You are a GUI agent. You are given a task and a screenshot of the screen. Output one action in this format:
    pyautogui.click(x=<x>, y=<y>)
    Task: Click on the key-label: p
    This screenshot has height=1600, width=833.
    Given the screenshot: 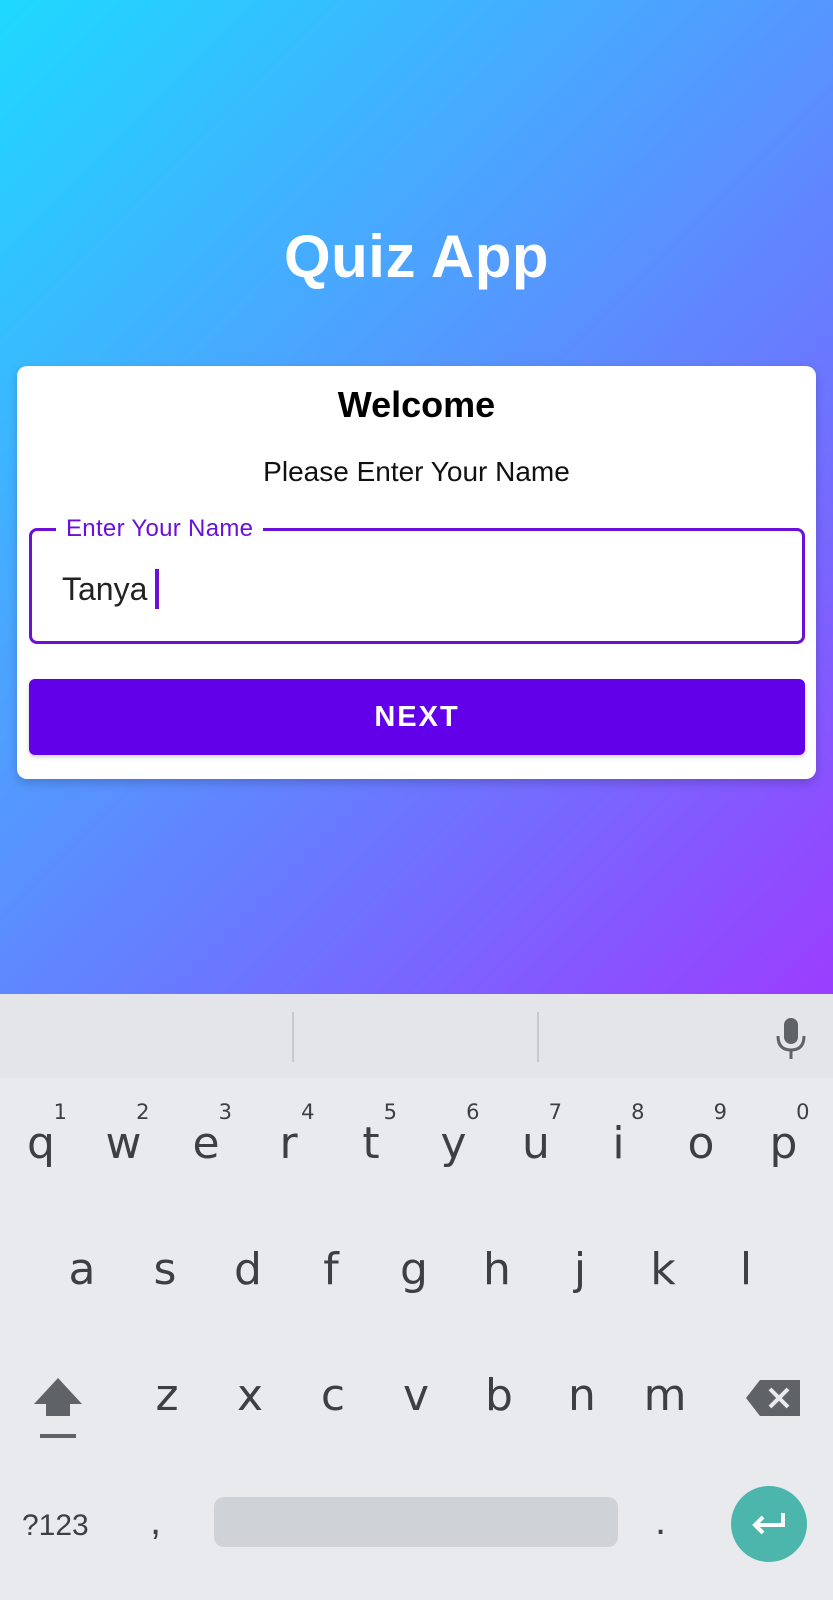 What is the action you would take?
    pyautogui.click(x=783, y=1143)
    